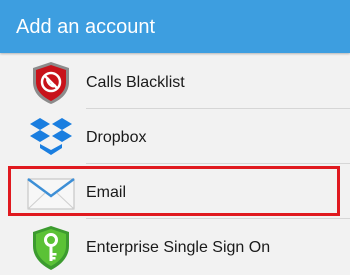 The width and height of the screenshot is (350, 275). What do you see at coordinates (135, 82) in the screenshot?
I see `account-label: Calls Blacklist` at bounding box center [135, 82].